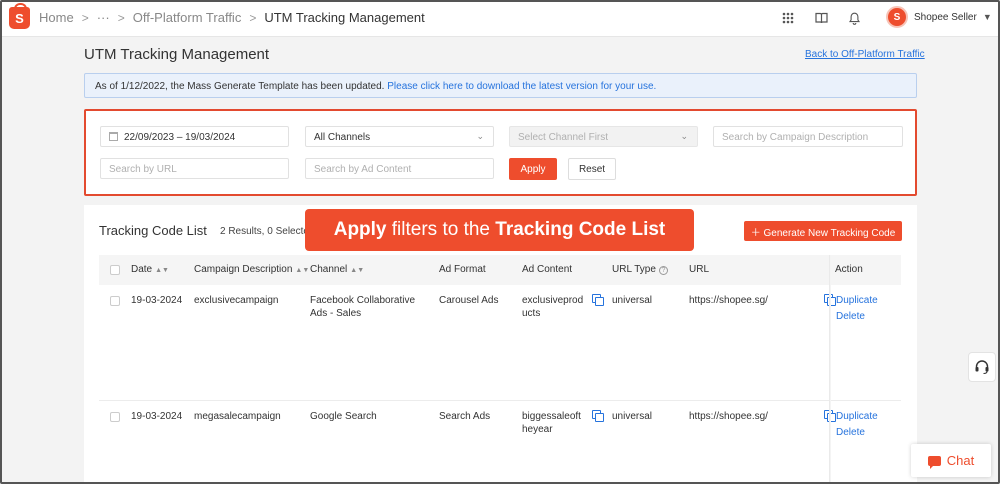  I want to click on help-icon: ?, so click(663, 270).